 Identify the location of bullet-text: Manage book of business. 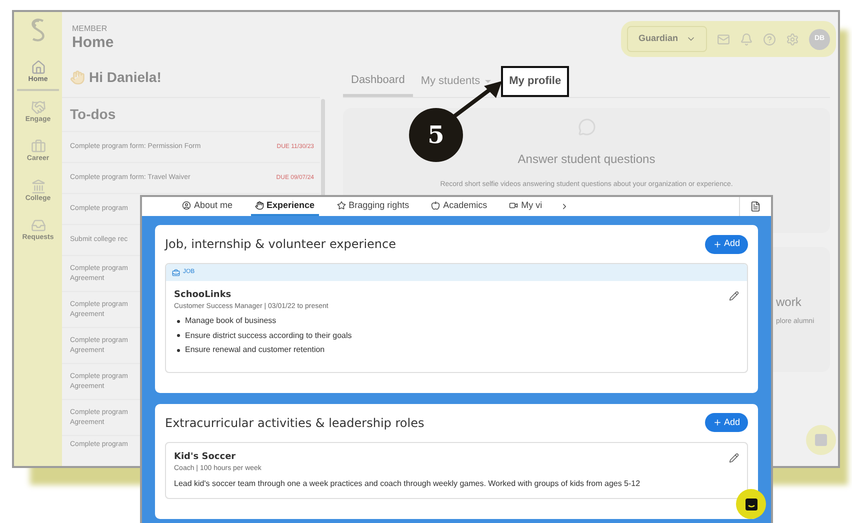
(230, 321).